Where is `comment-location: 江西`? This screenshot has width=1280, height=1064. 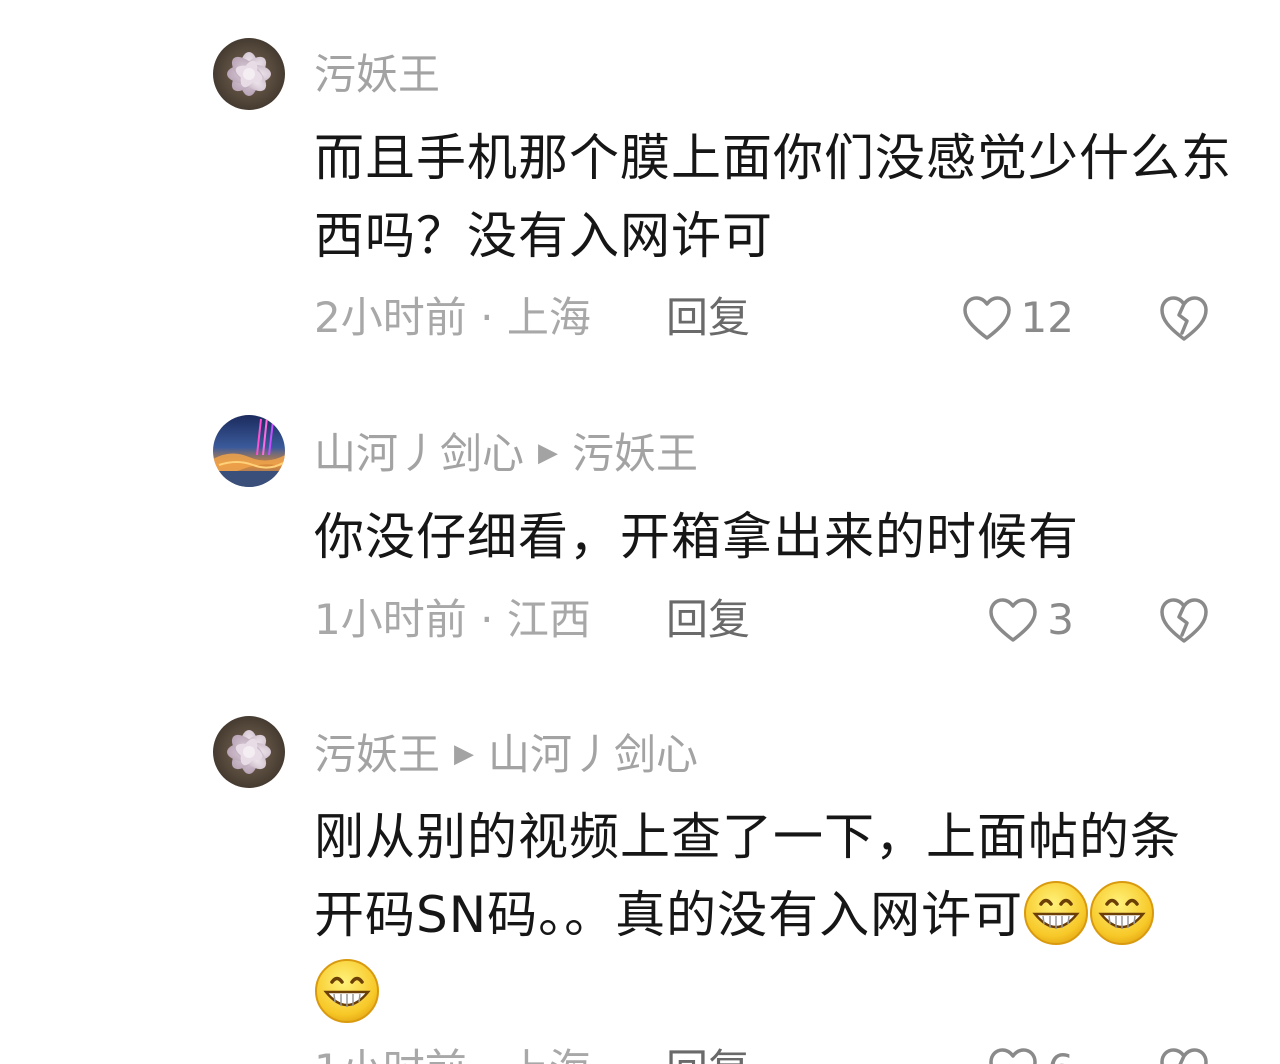
comment-location: 江西 is located at coordinates (548, 619).